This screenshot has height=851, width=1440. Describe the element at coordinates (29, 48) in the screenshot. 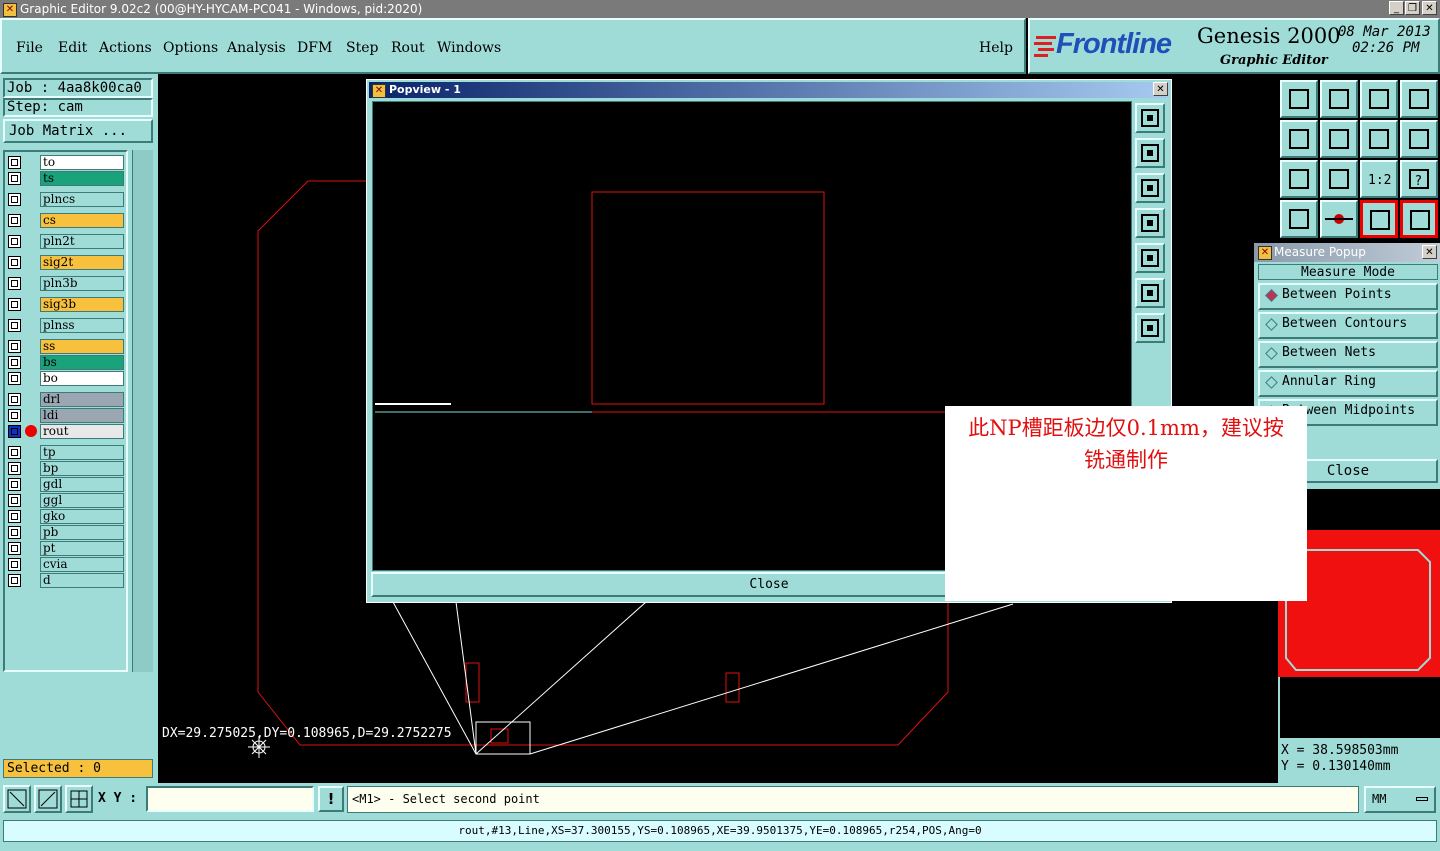

I see `menu-file: File` at that location.